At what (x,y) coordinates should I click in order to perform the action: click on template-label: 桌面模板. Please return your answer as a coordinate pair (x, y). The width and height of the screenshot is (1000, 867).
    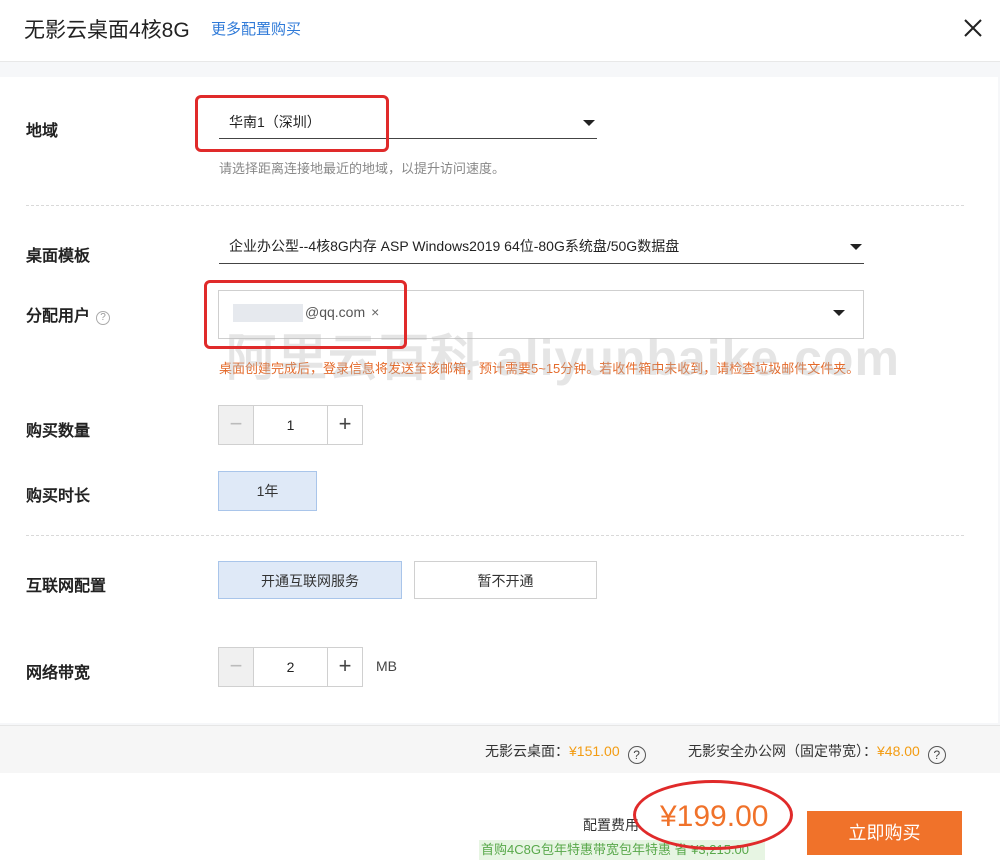
    Looking at the image, I should click on (58, 256).